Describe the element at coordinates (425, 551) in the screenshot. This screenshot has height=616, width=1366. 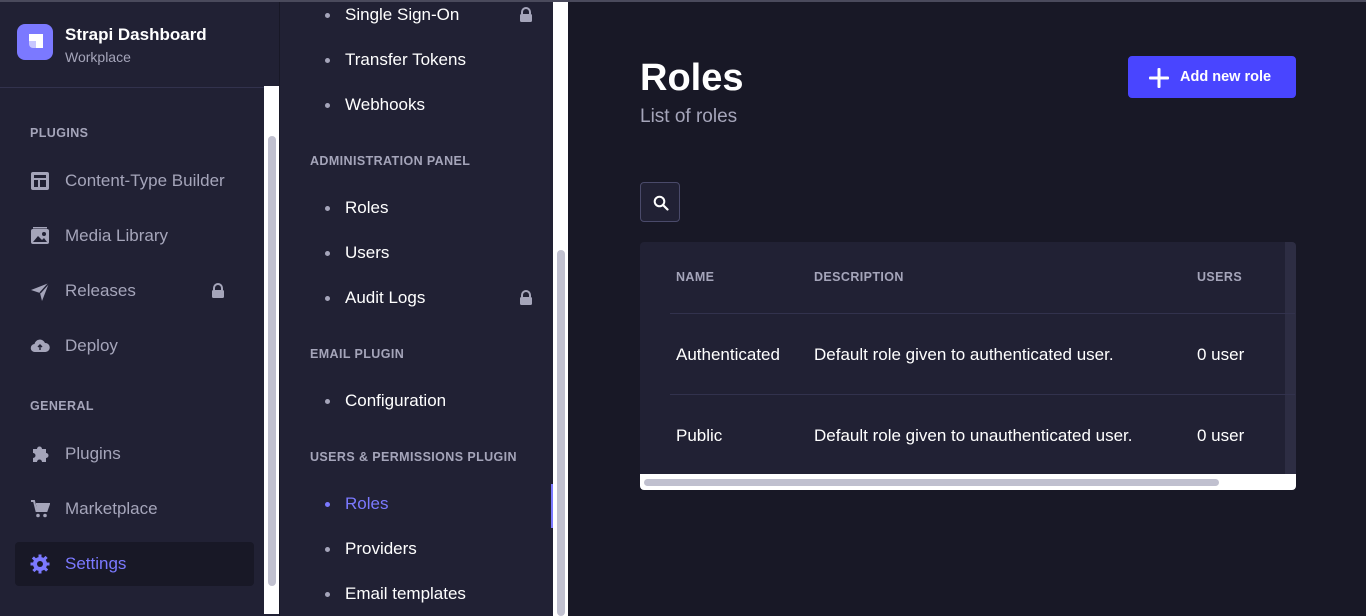
I see `subnav-item-providers: Providers` at that location.